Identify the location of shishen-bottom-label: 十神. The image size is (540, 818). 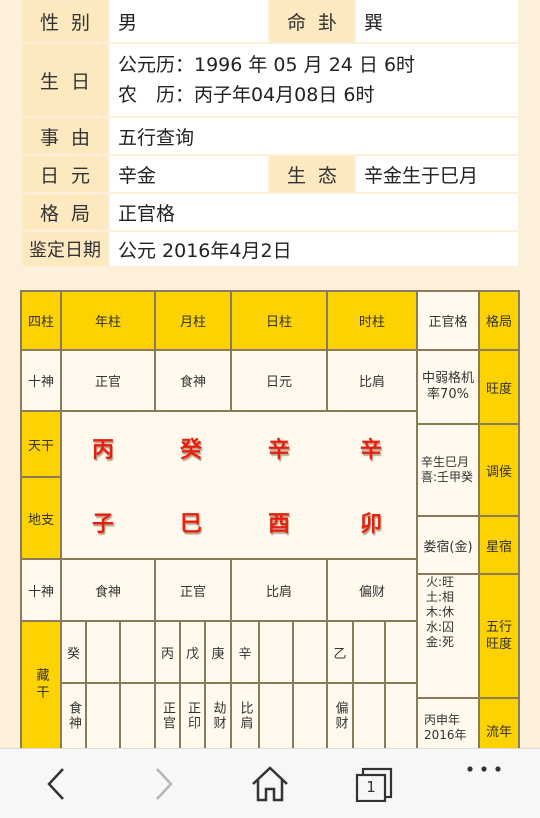
(41, 590).